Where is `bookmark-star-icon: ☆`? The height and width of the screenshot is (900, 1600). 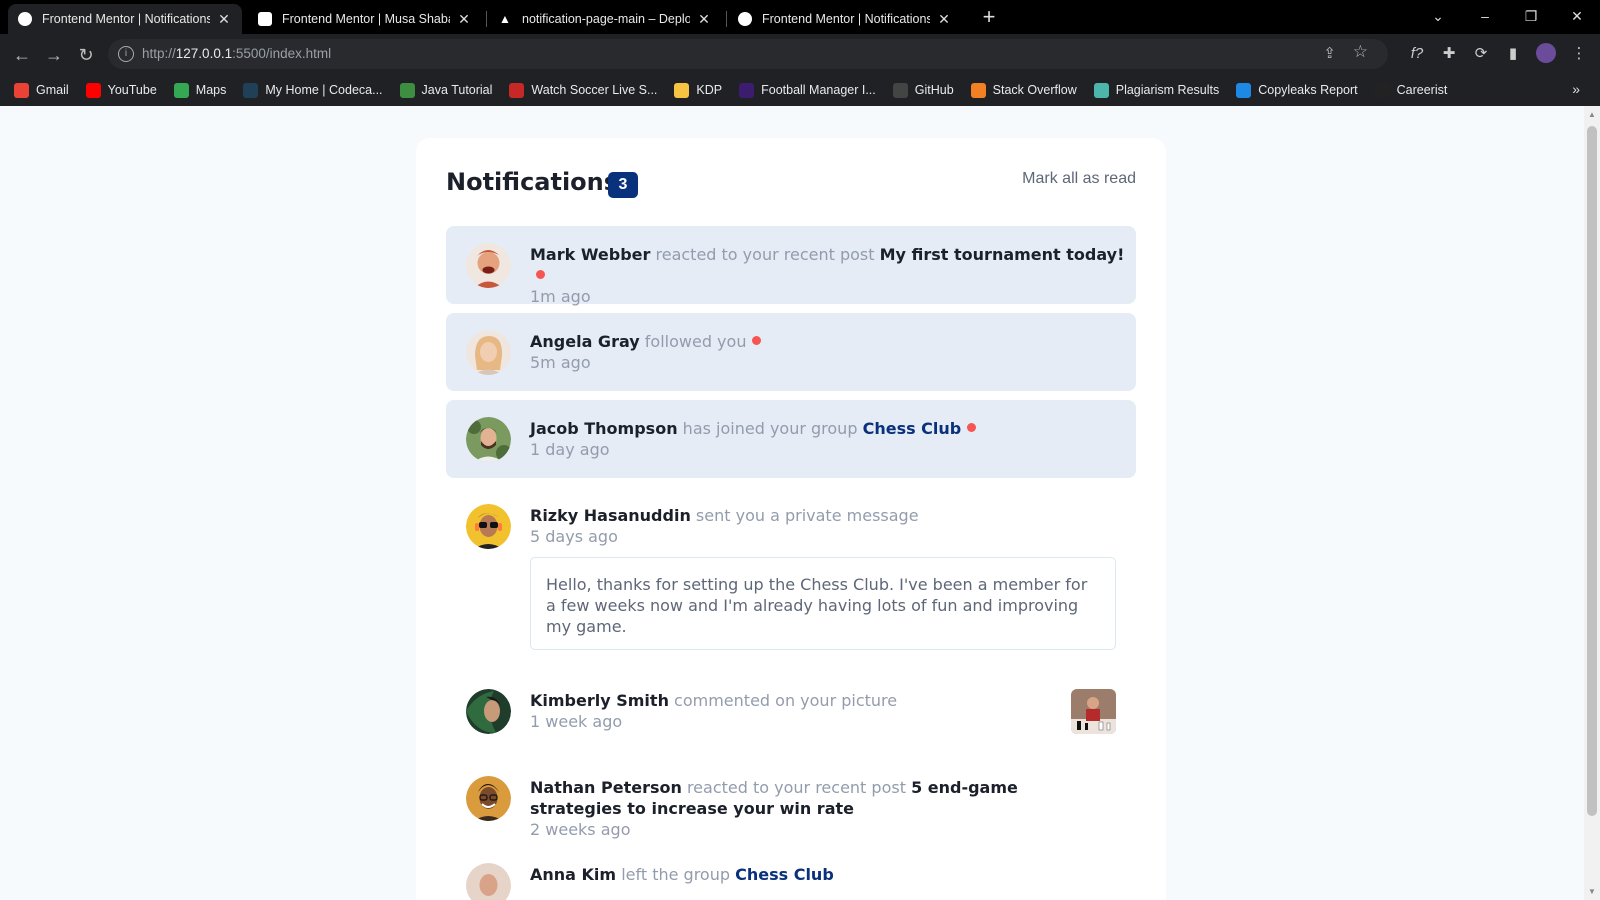 bookmark-star-icon: ☆ is located at coordinates (1360, 52).